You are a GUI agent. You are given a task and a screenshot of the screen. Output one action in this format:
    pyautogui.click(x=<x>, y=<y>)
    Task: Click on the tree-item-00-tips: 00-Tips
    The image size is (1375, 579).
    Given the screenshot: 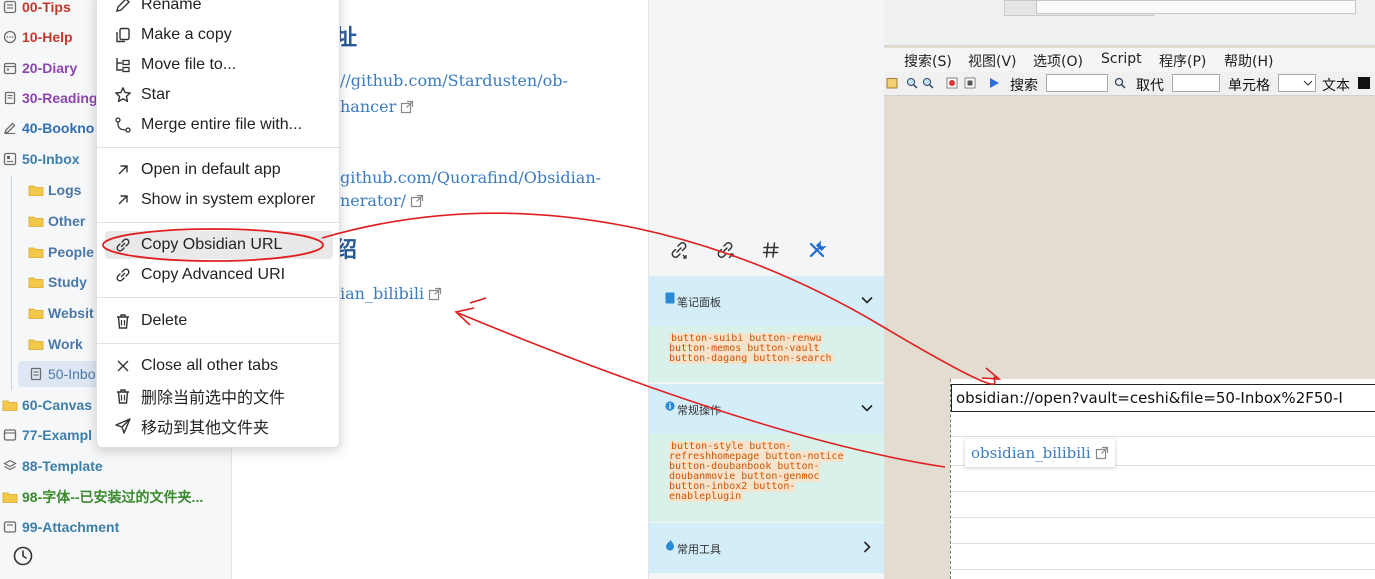 What is the action you would take?
    pyautogui.click(x=36, y=9)
    